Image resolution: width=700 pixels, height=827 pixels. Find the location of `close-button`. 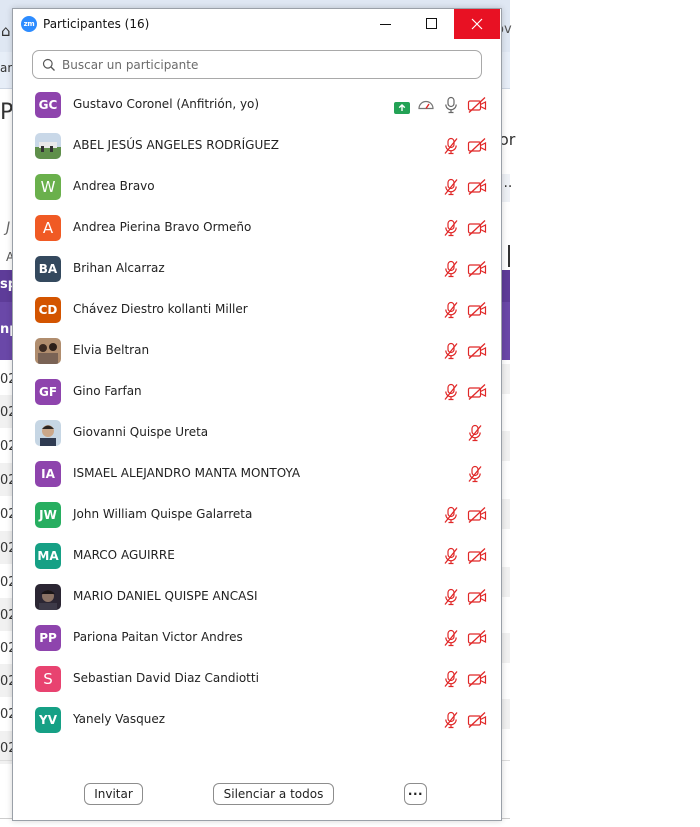

close-button is located at coordinates (477, 24).